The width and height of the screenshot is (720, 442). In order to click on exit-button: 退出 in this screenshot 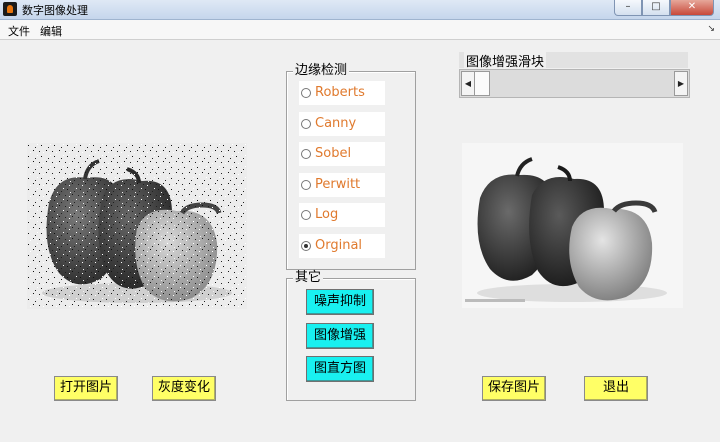, I will do `click(616, 388)`.